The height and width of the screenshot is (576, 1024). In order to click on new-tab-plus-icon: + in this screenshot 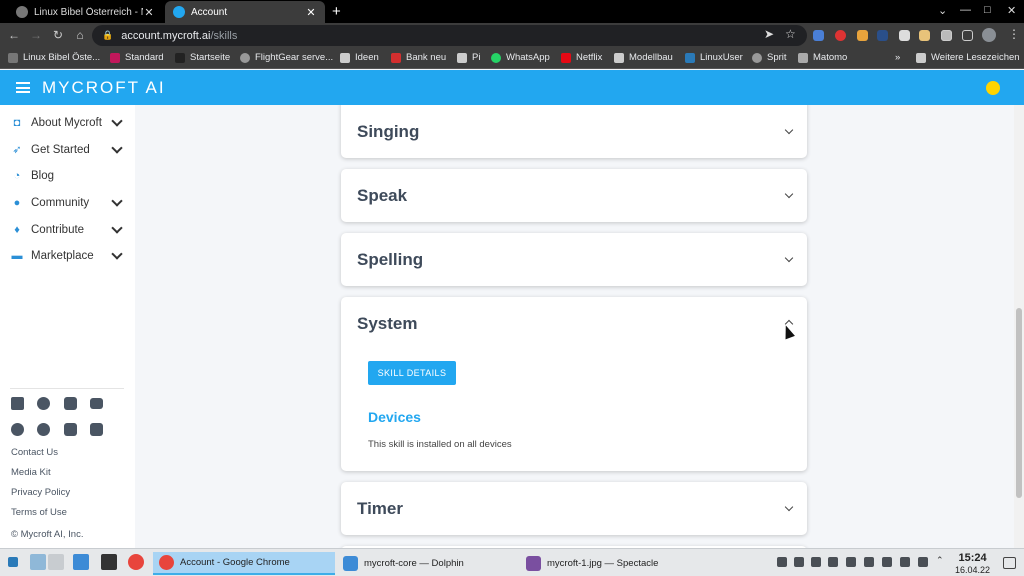, I will do `click(336, 11)`.